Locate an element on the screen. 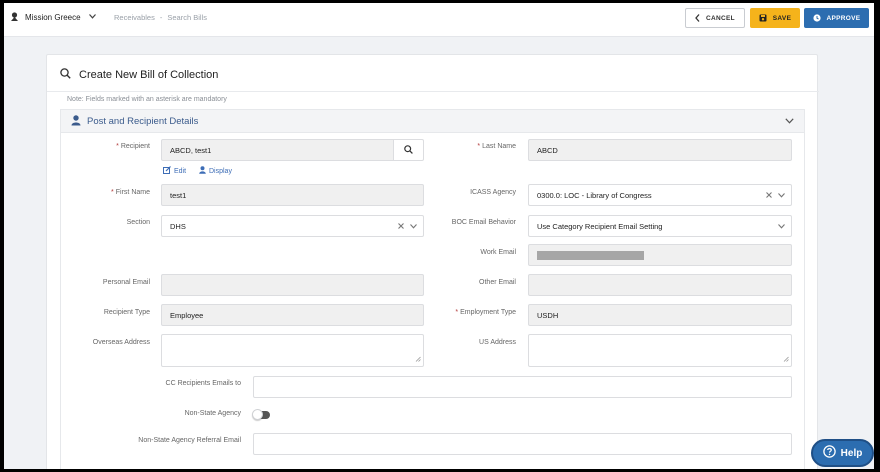 This screenshot has width=880, height=472. floppy-disk-icon is located at coordinates (763, 18).